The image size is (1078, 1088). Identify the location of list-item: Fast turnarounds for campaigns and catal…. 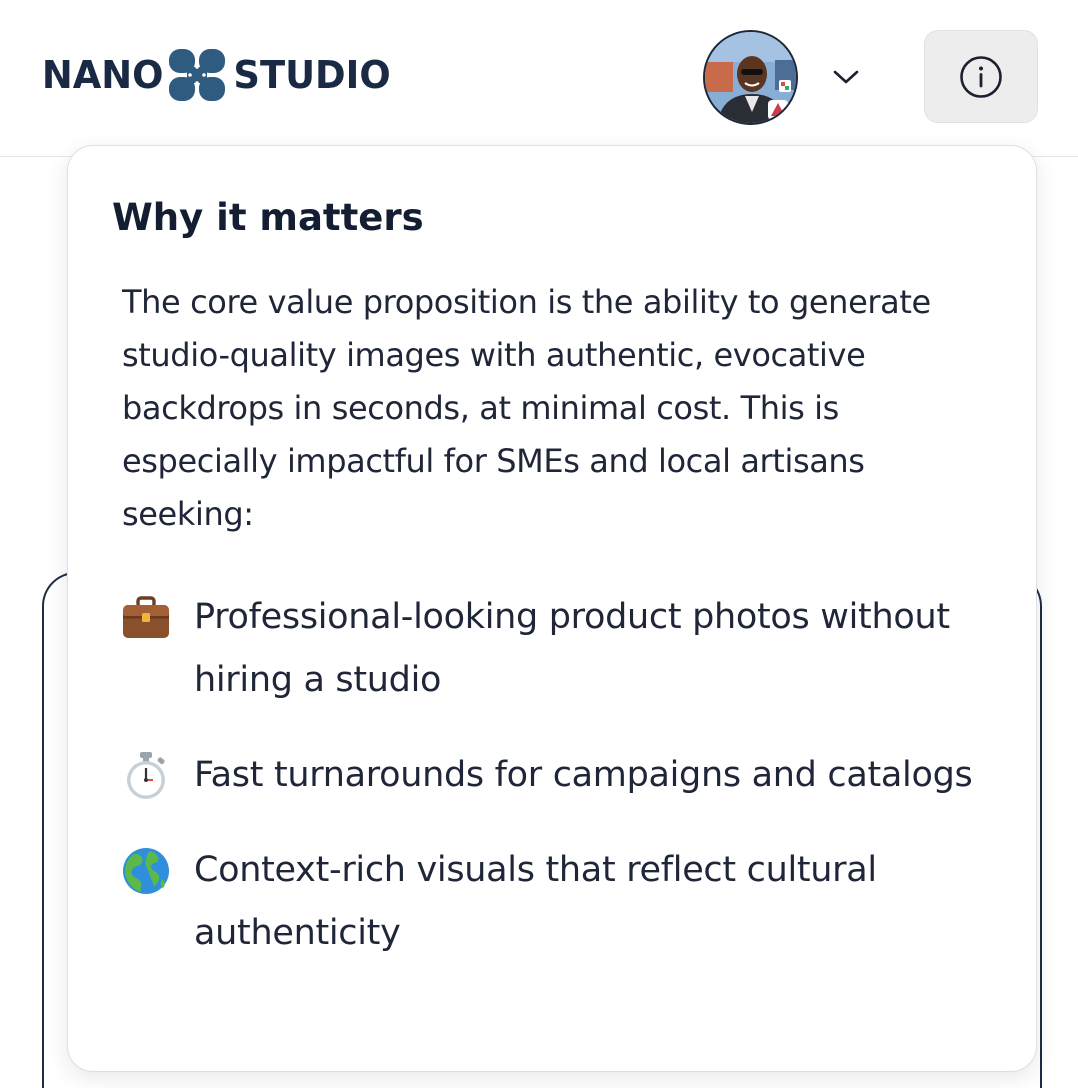
(560, 775).